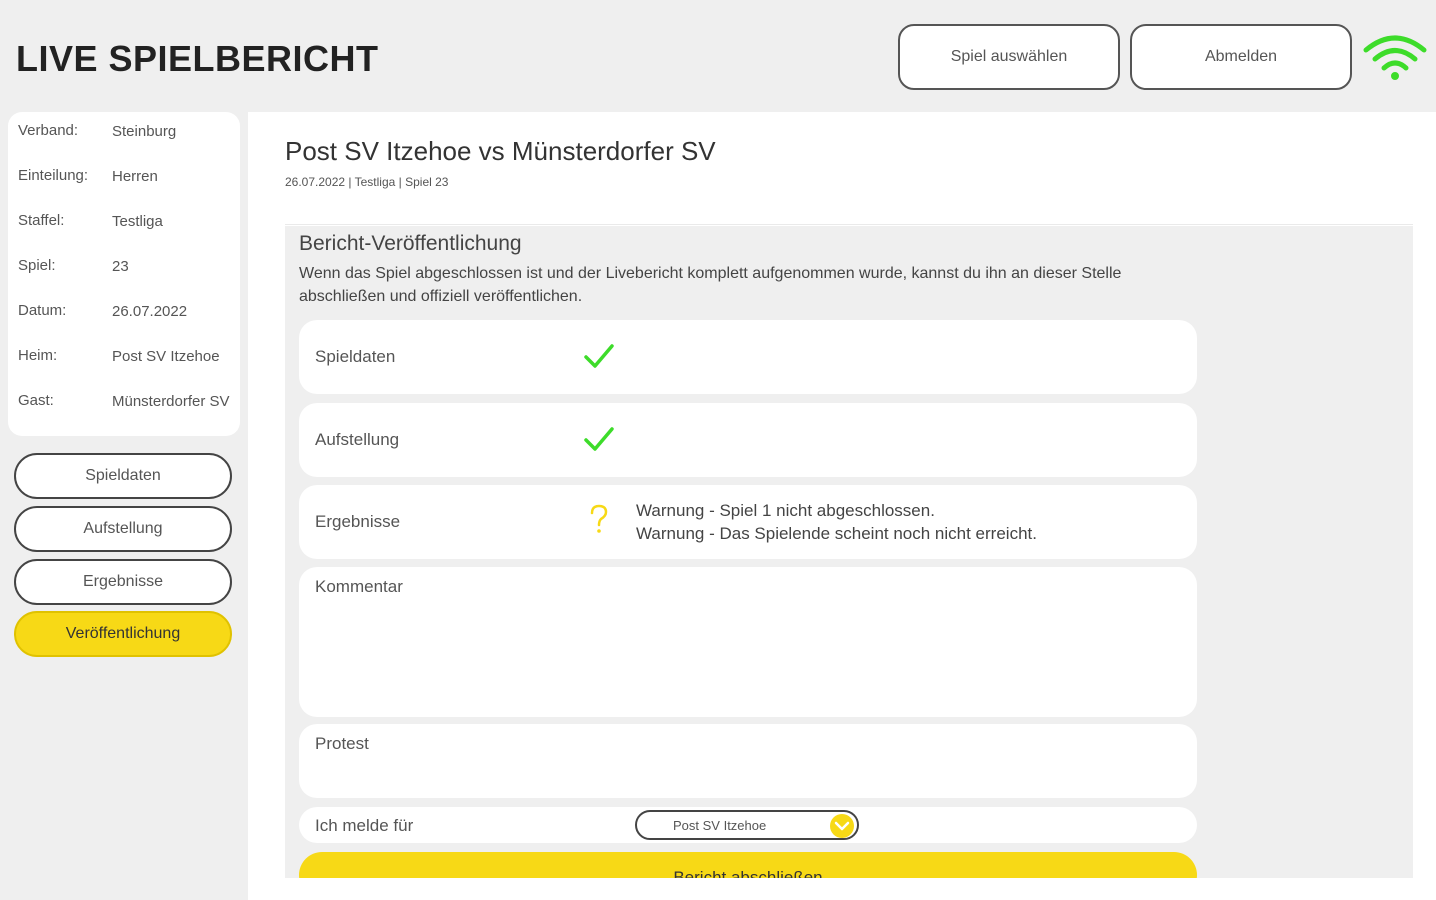 Image resolution: width=1436 pixels, height=900 pixels. I want to click on team-select-value: Post SV Itzehoe, so click(720, 825).